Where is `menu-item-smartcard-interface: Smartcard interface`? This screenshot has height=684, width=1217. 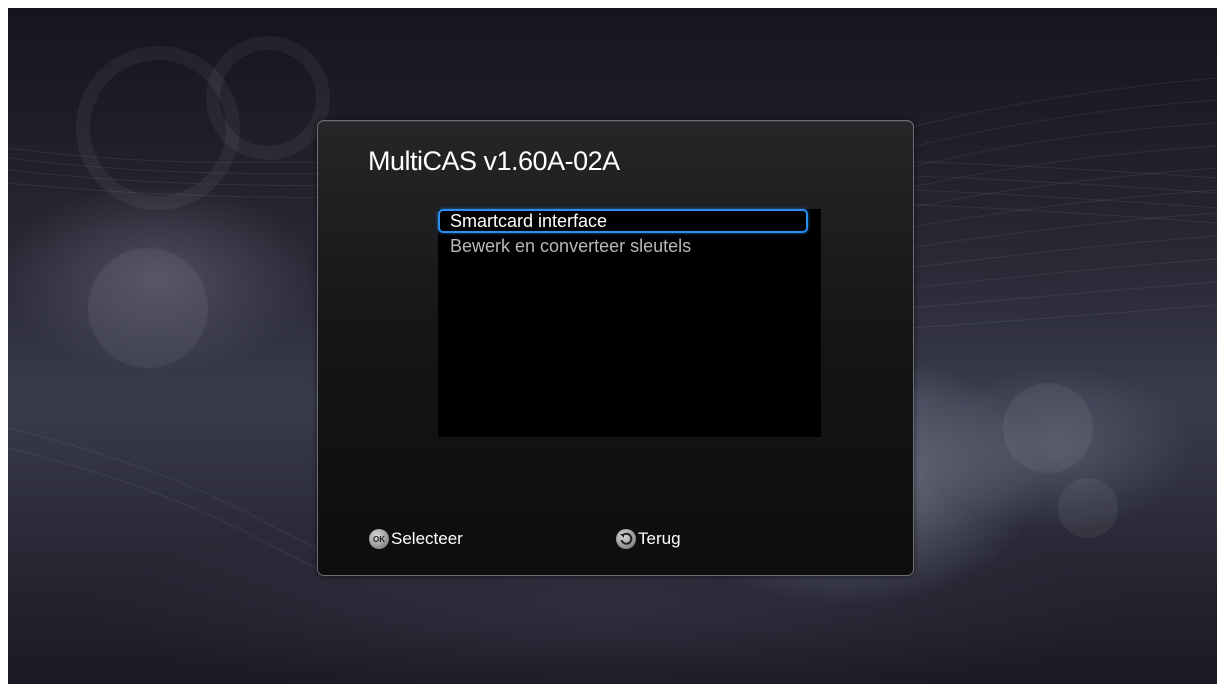
menu-item-smartcard-interface: Smartcard interface is located at coordinates (623, 221).